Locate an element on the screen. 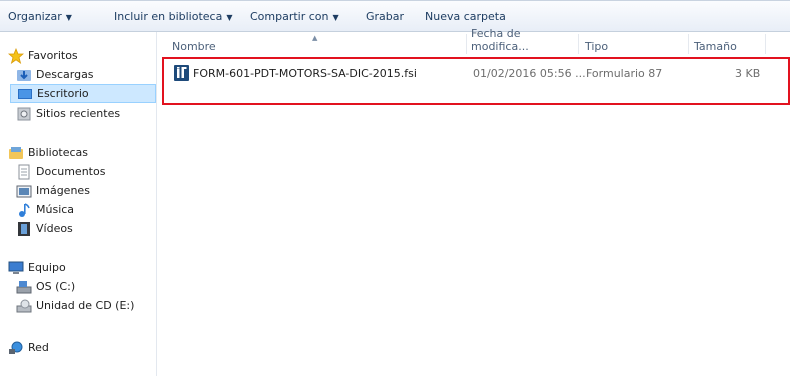 The image size is (790, 376). network-icon is located at coordinates (16, 348).